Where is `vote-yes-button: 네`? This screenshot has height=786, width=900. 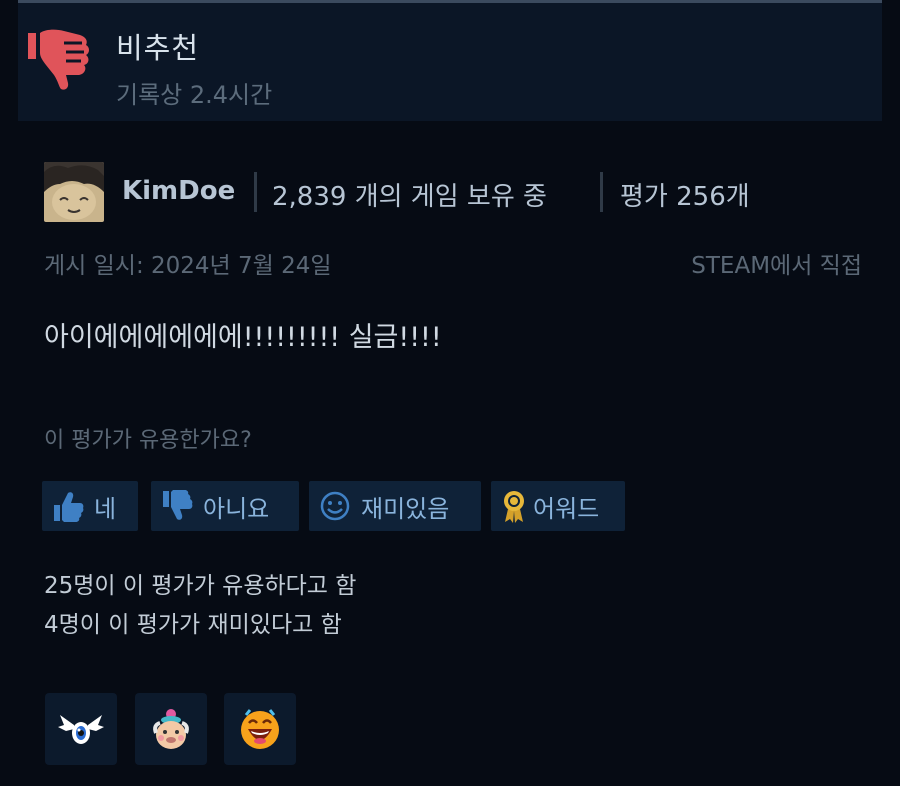
vote-yes-button: 네 is located at coordinates (90, 506).